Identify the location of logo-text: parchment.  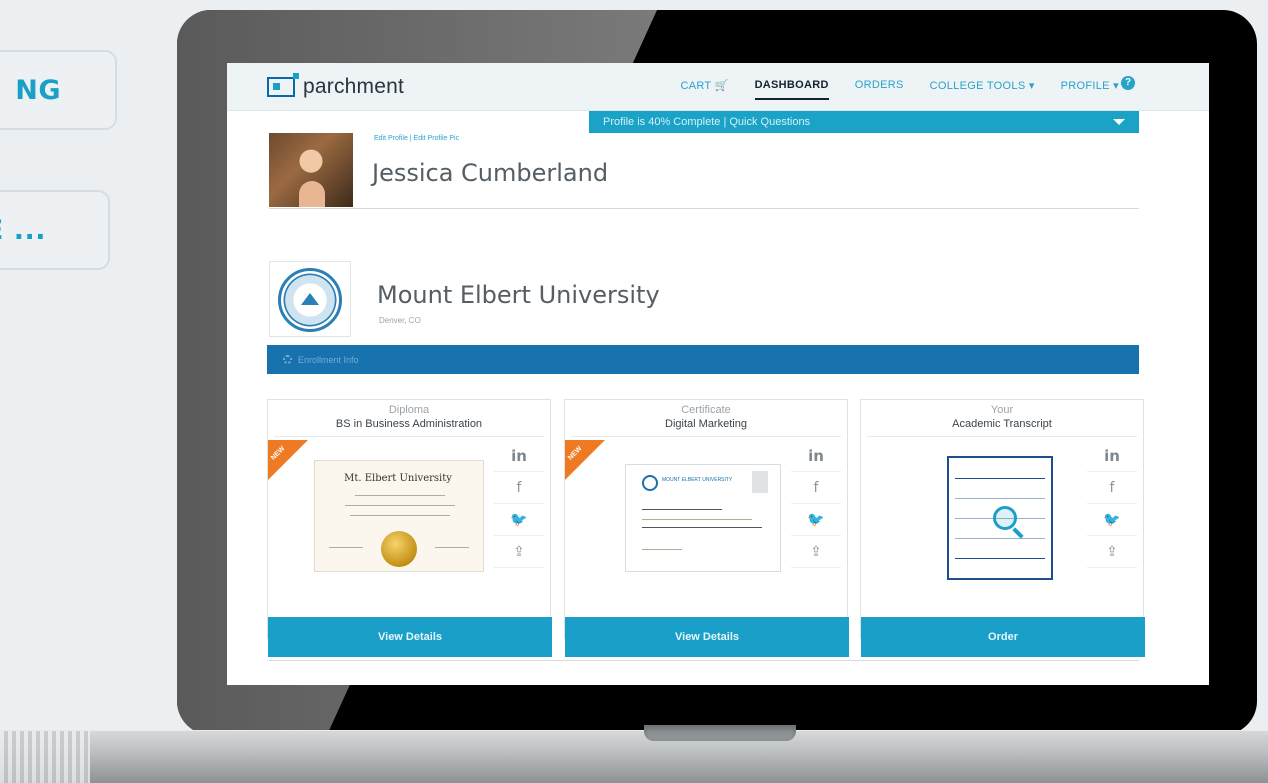
(354, 86).